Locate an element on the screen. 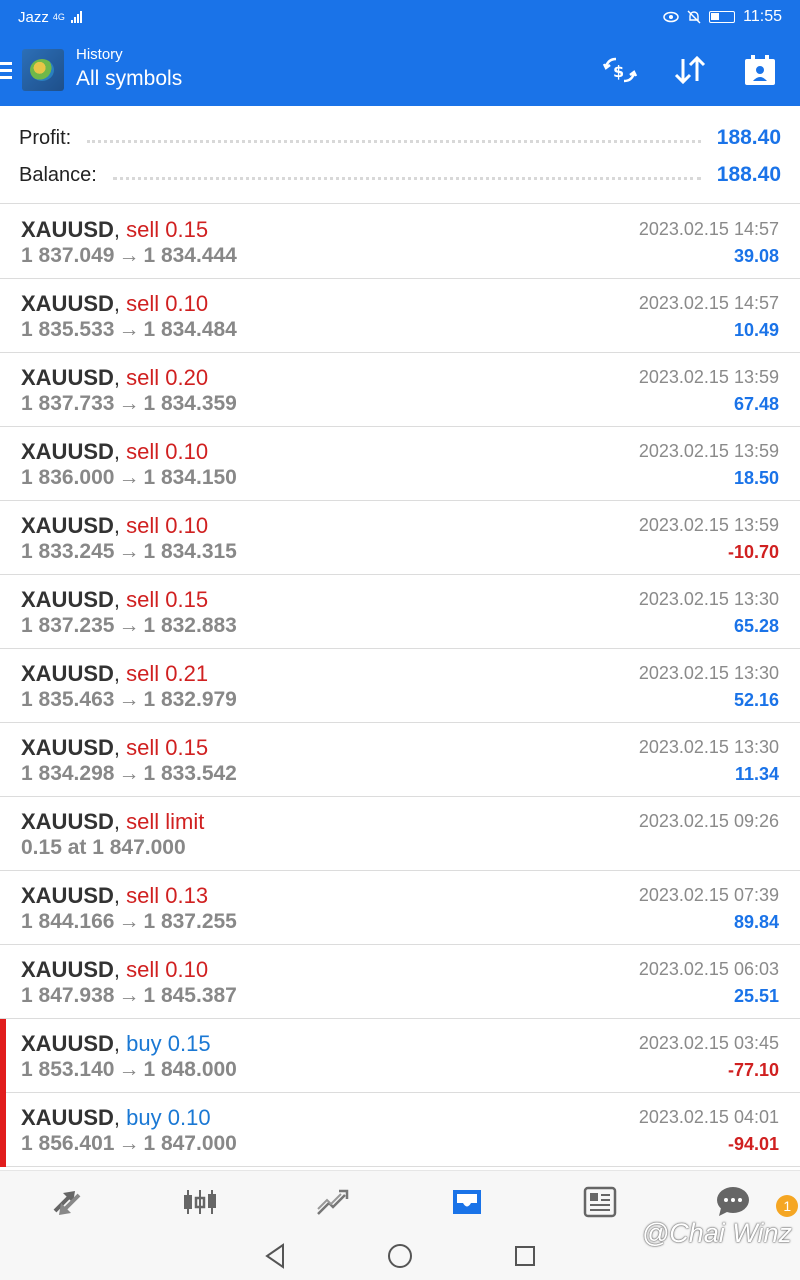 The width and height of the screenshot is (800, 1280). calendar-icon is located at coordinates (760, 70).